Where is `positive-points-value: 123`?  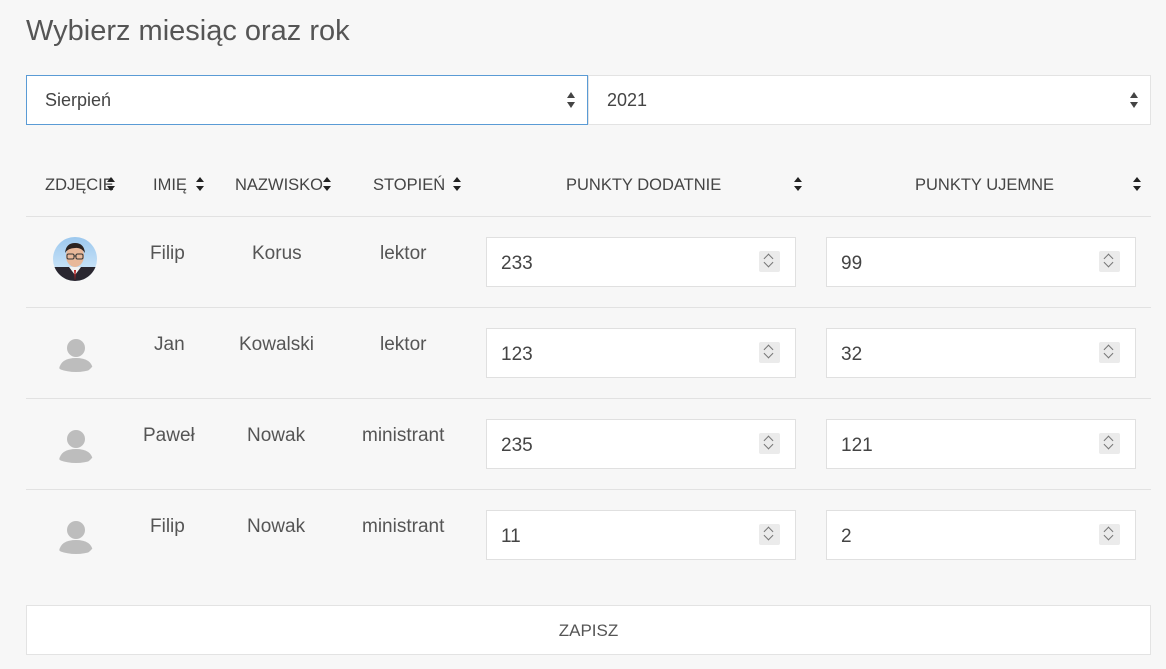
positive-points-value: 123 is located at coordinates (517, 354).